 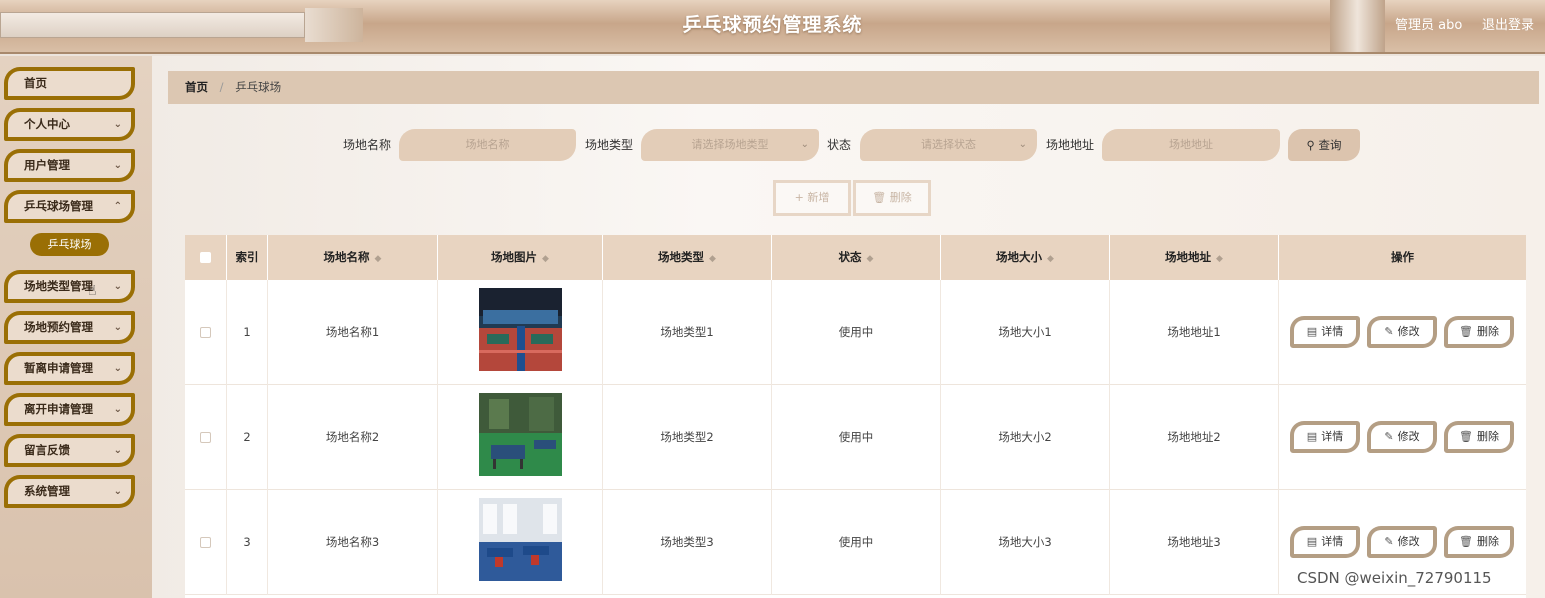 What do you see at coordinates (1025, 257) in the screenshot?
I see `column-header-size: 场地大小 ◆` at bounding box center [1025, 257].